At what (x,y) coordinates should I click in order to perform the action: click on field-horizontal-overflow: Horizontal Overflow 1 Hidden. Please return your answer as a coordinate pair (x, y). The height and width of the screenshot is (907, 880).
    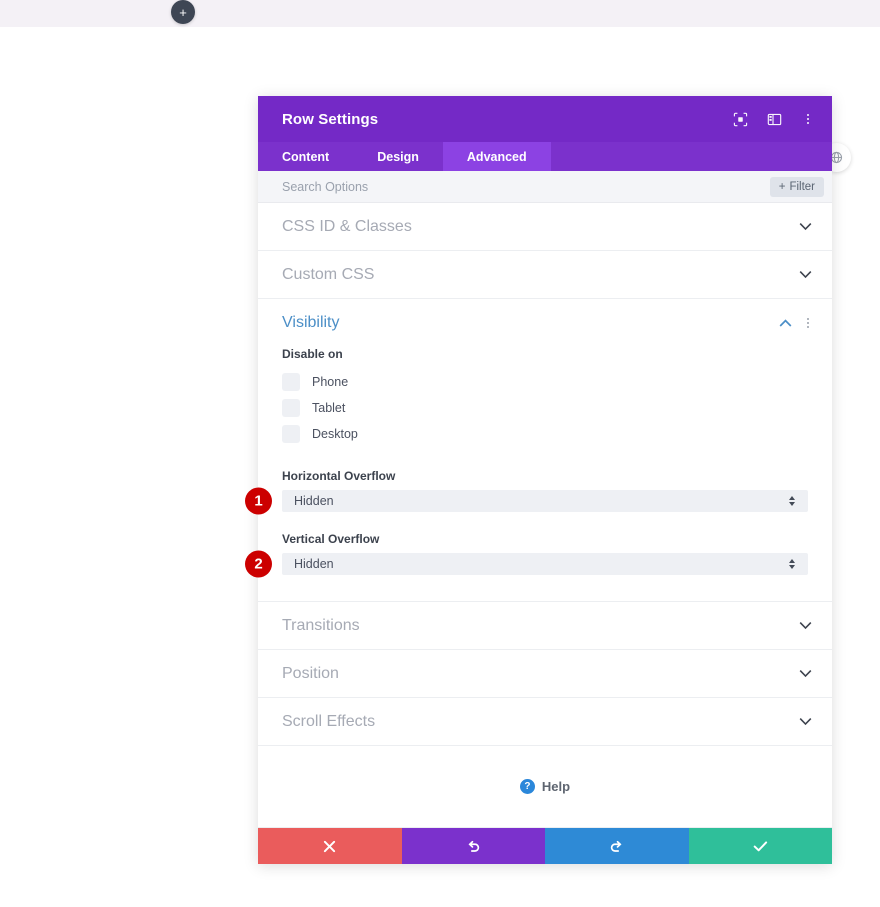
    Looking at the image, I should click on (526, 492).